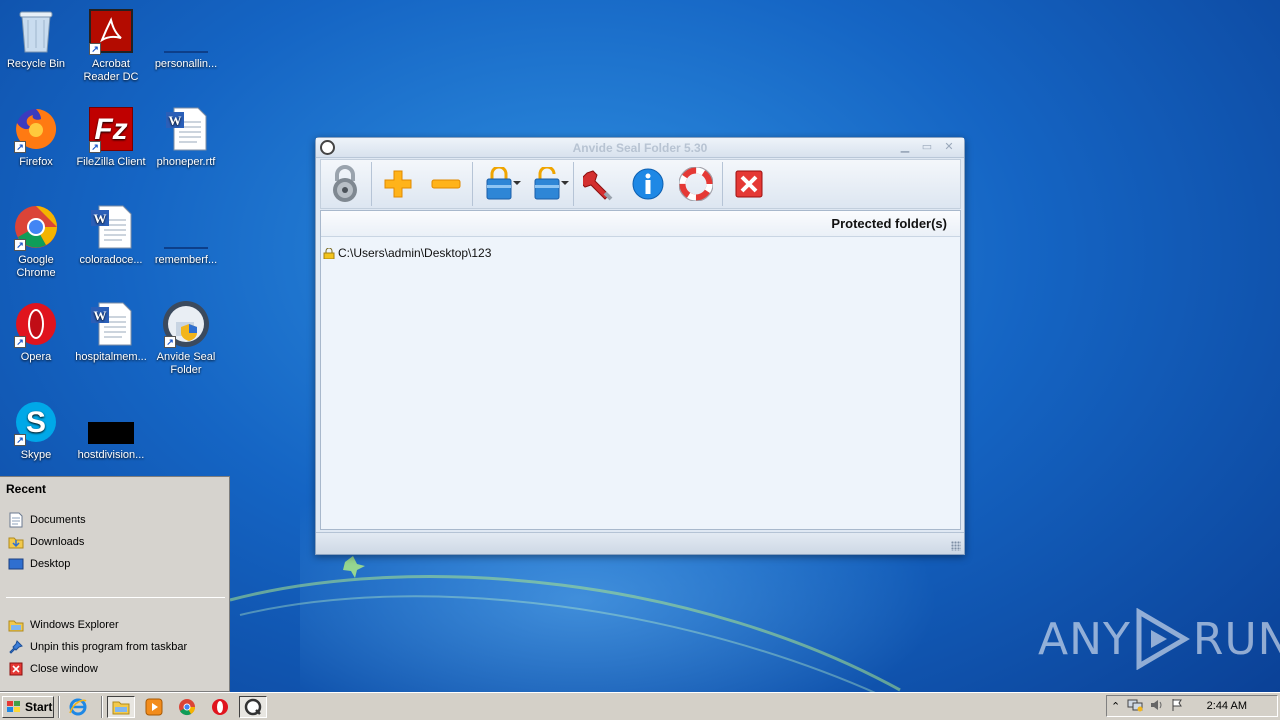 The image size is (1280, 720). I want to click on jumplist-item-label: Documents, so click(58, 520).